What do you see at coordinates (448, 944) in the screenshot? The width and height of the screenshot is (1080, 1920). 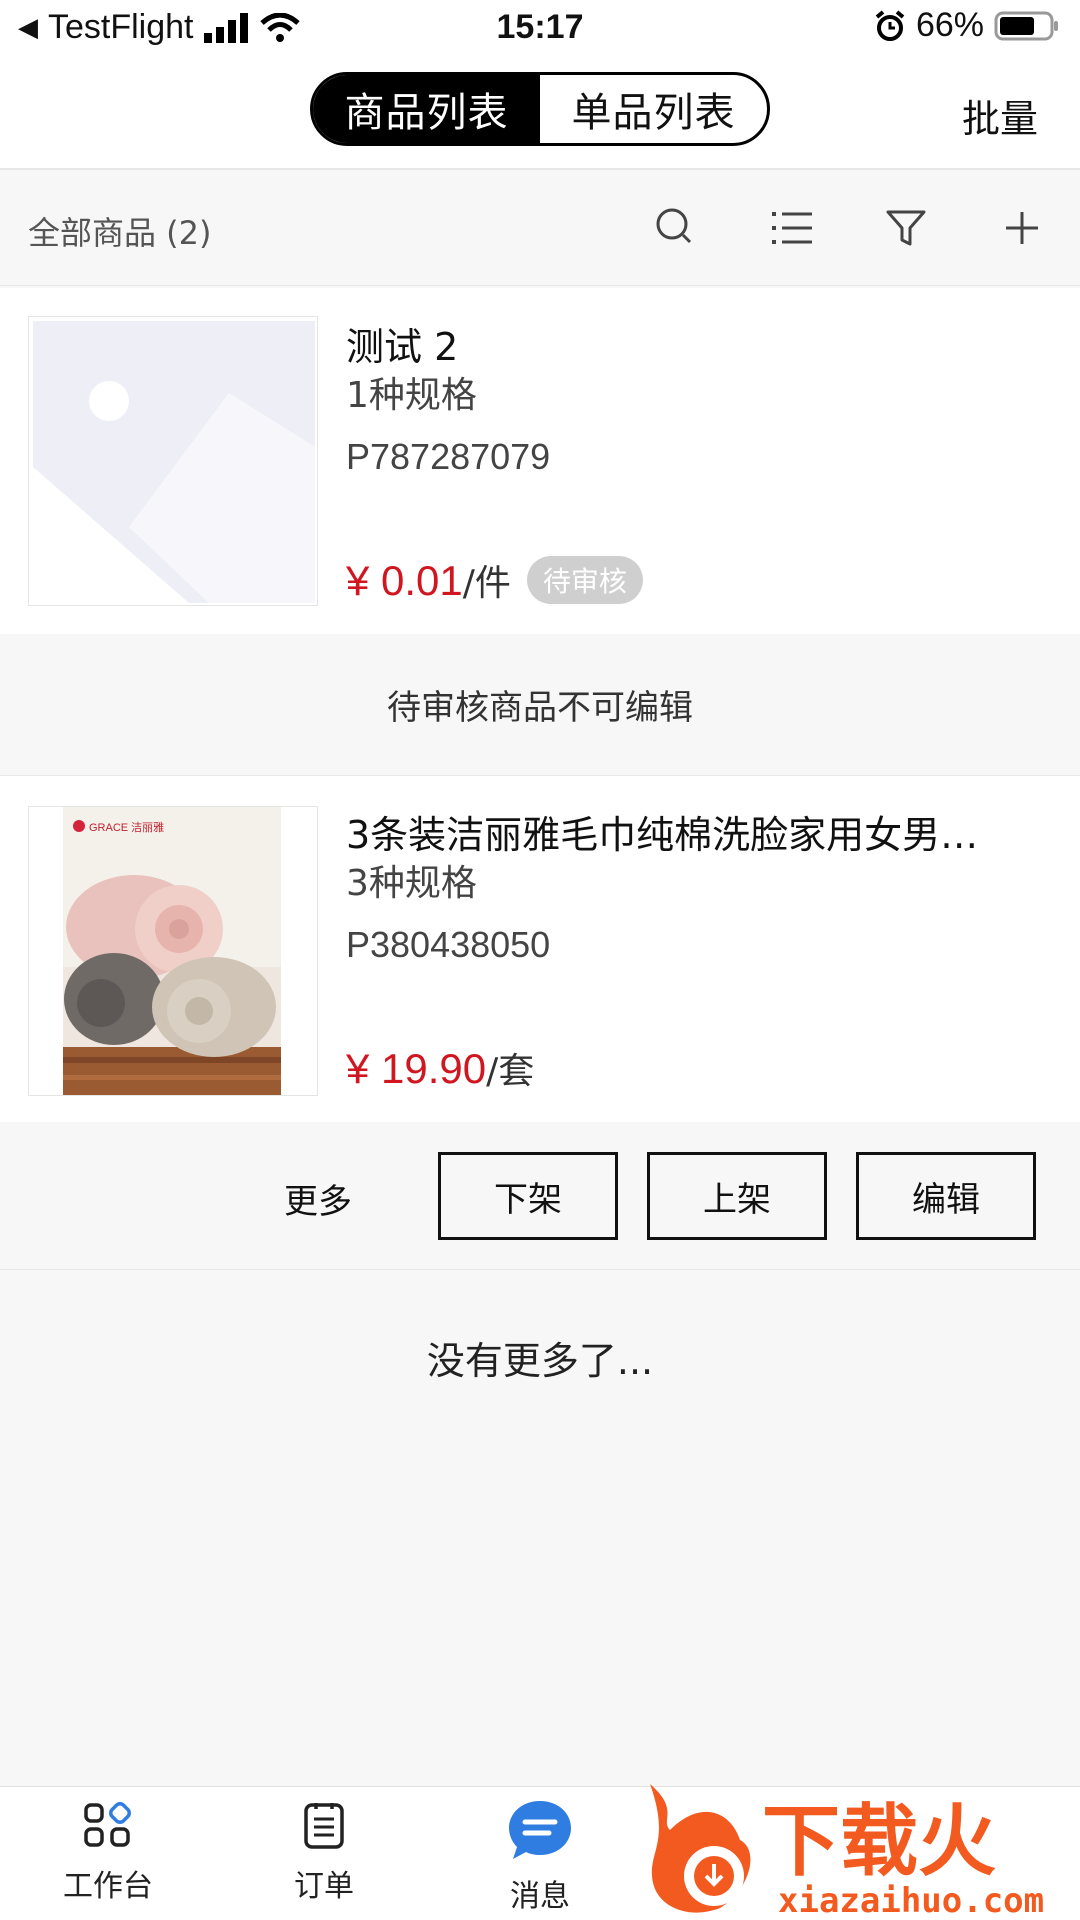 I see `product-code: P380438050` at bounding box center [448, 944].